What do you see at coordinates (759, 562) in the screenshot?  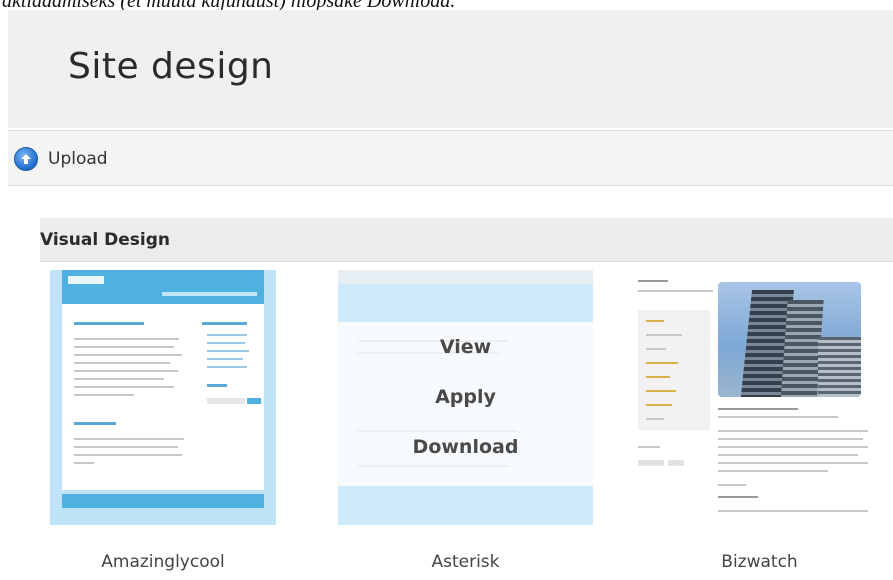 I see `theme-name-bizwatch: Bizwatch` at bounding box center [759, 562].